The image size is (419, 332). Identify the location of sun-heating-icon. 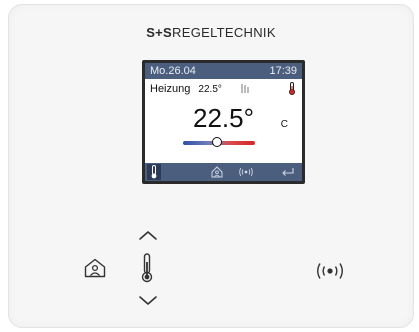
(245, 88).